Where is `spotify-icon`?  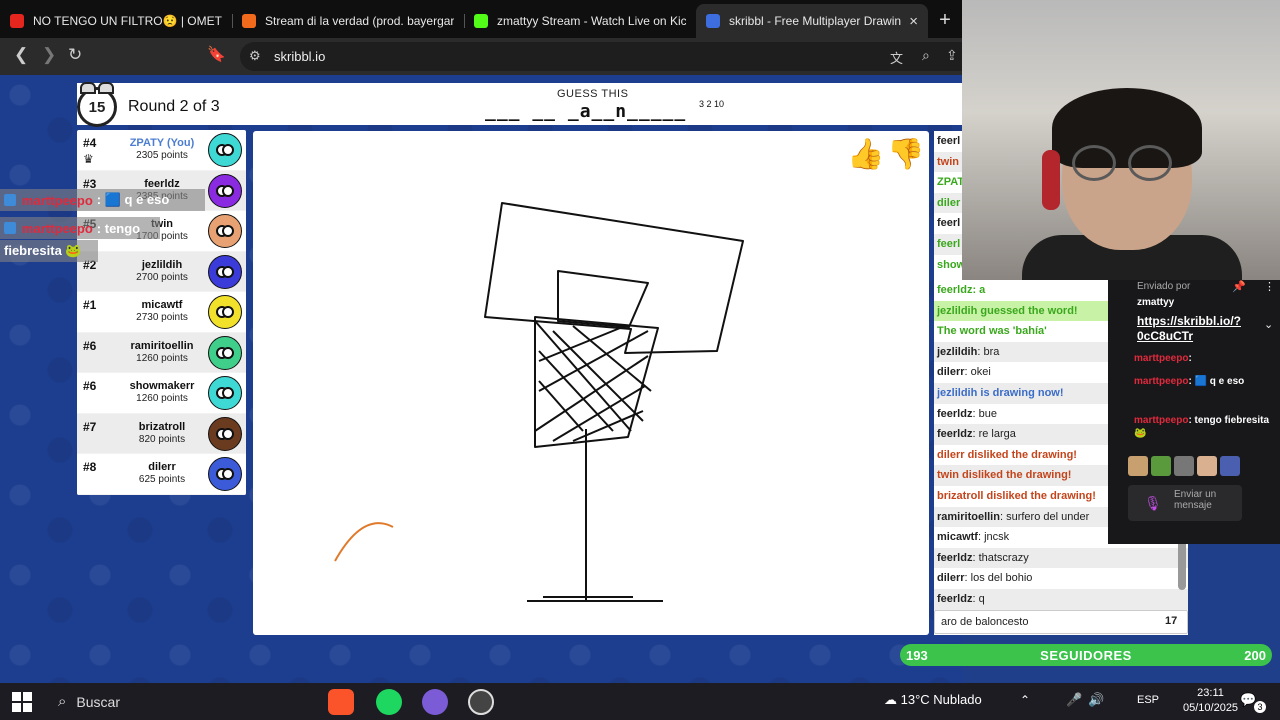 spotify-icon is located at coordinates (389, 702).